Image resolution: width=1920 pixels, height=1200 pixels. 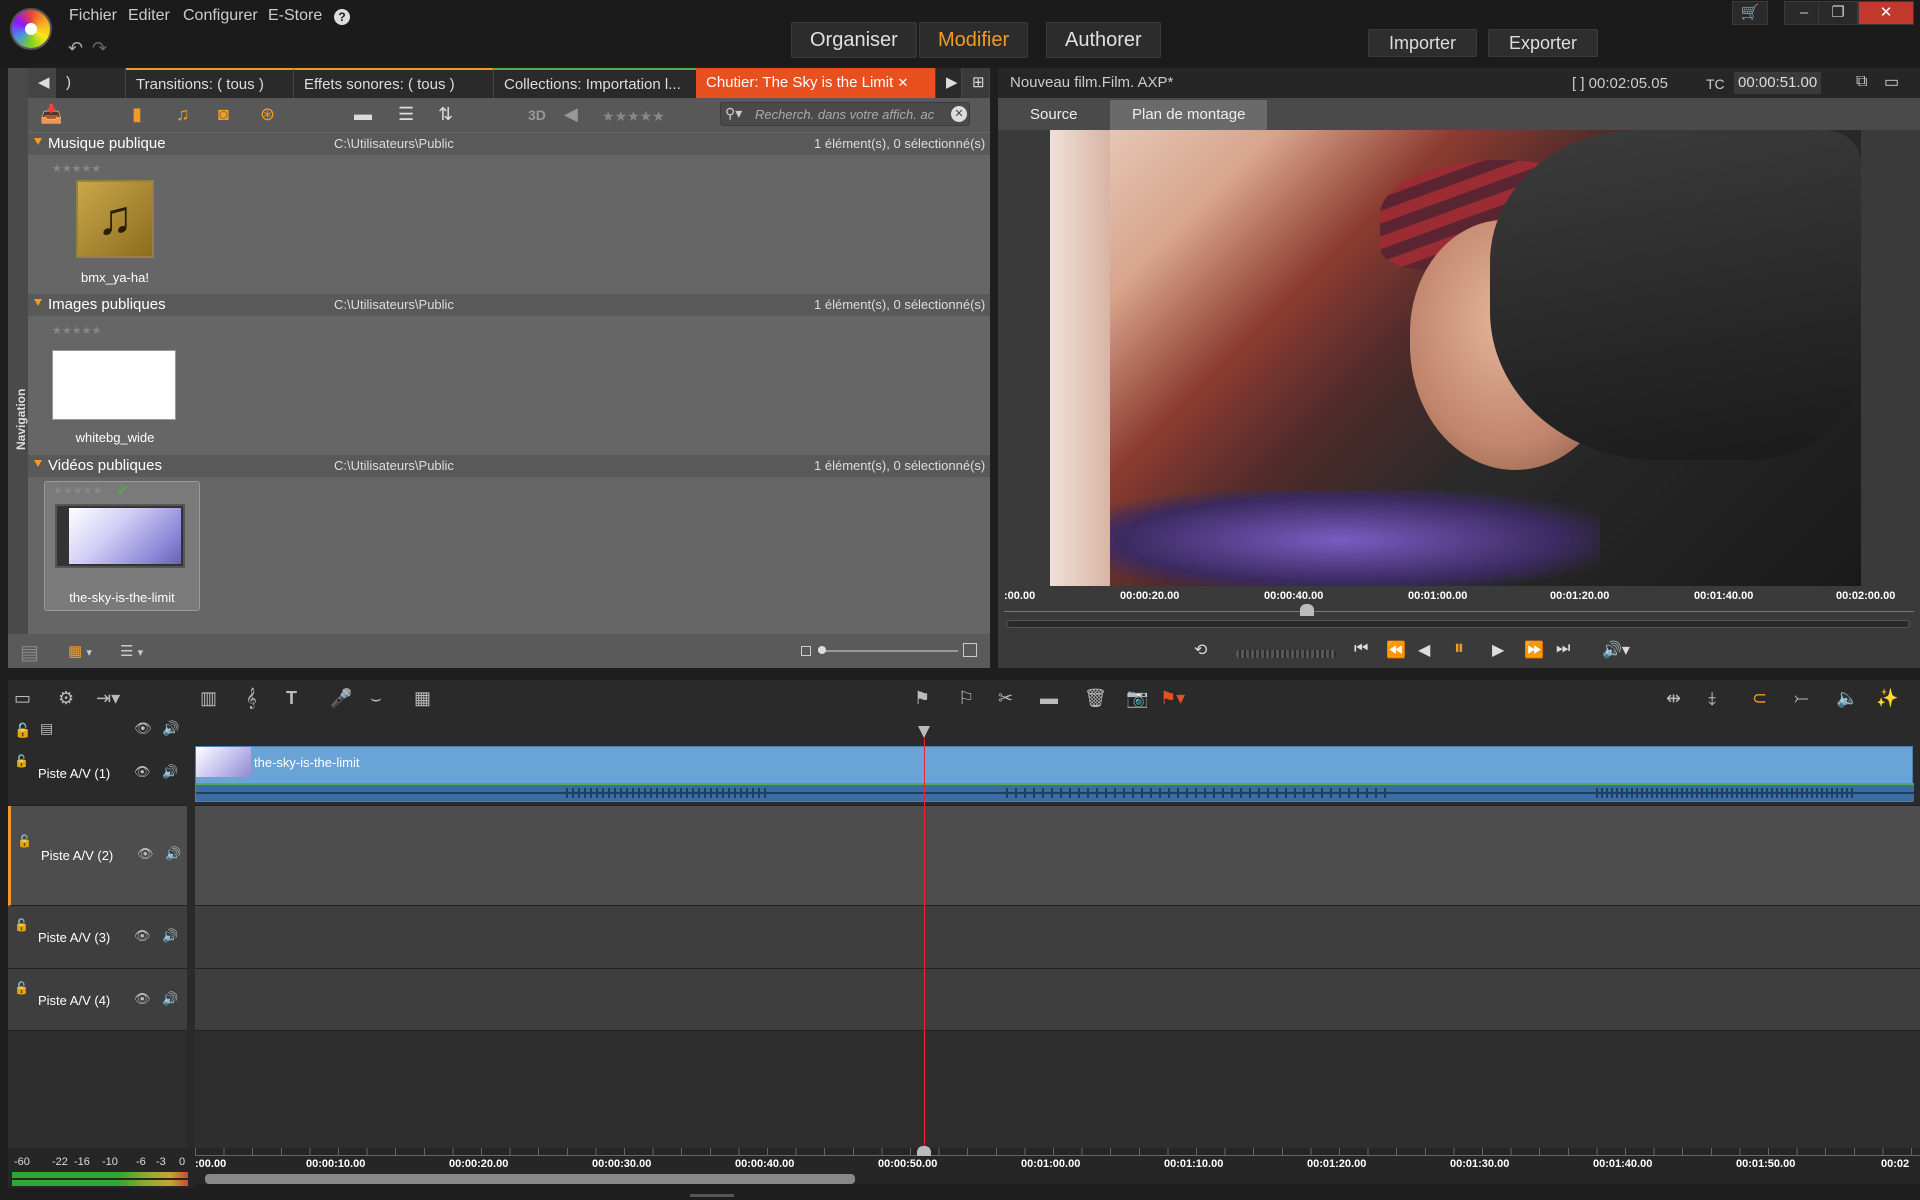 What do you see at coordinates (291, 698) in the screenshot?
I see `title-editor-icon: T` at bounding box center [291, 698].